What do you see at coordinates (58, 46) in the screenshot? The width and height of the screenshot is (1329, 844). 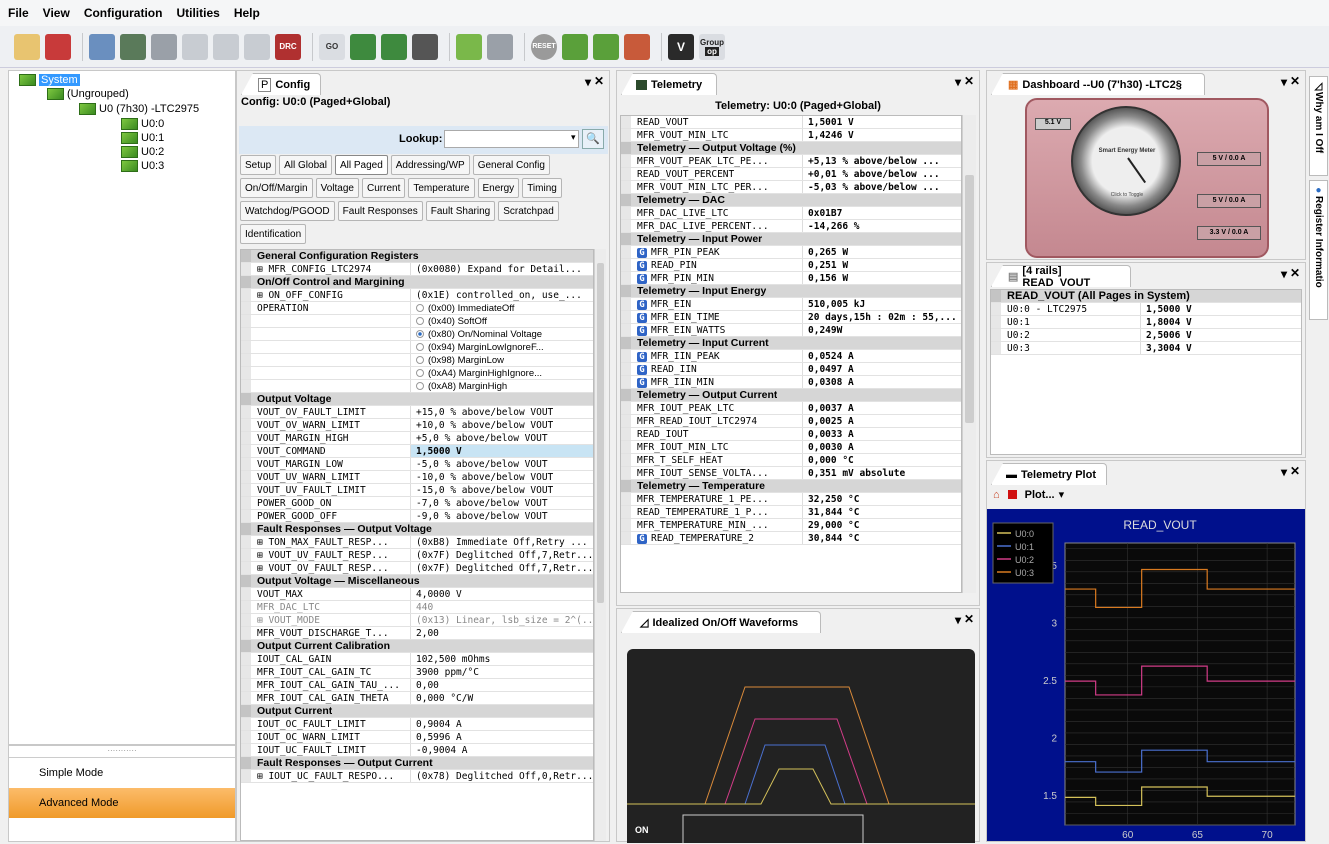 I see `save-icon` at bounding box center [58, 46].